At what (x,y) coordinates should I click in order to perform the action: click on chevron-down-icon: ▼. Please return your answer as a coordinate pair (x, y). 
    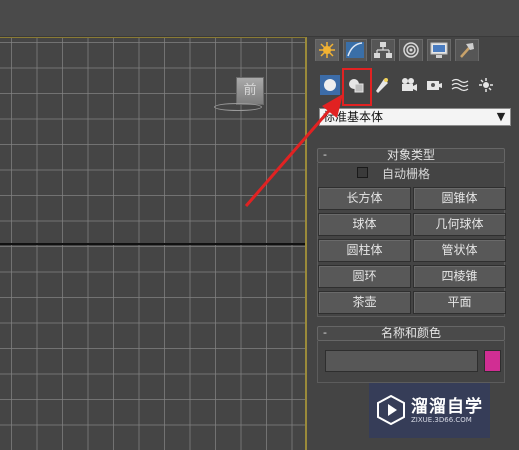
    Looking at the image, I should click on (501, 117).